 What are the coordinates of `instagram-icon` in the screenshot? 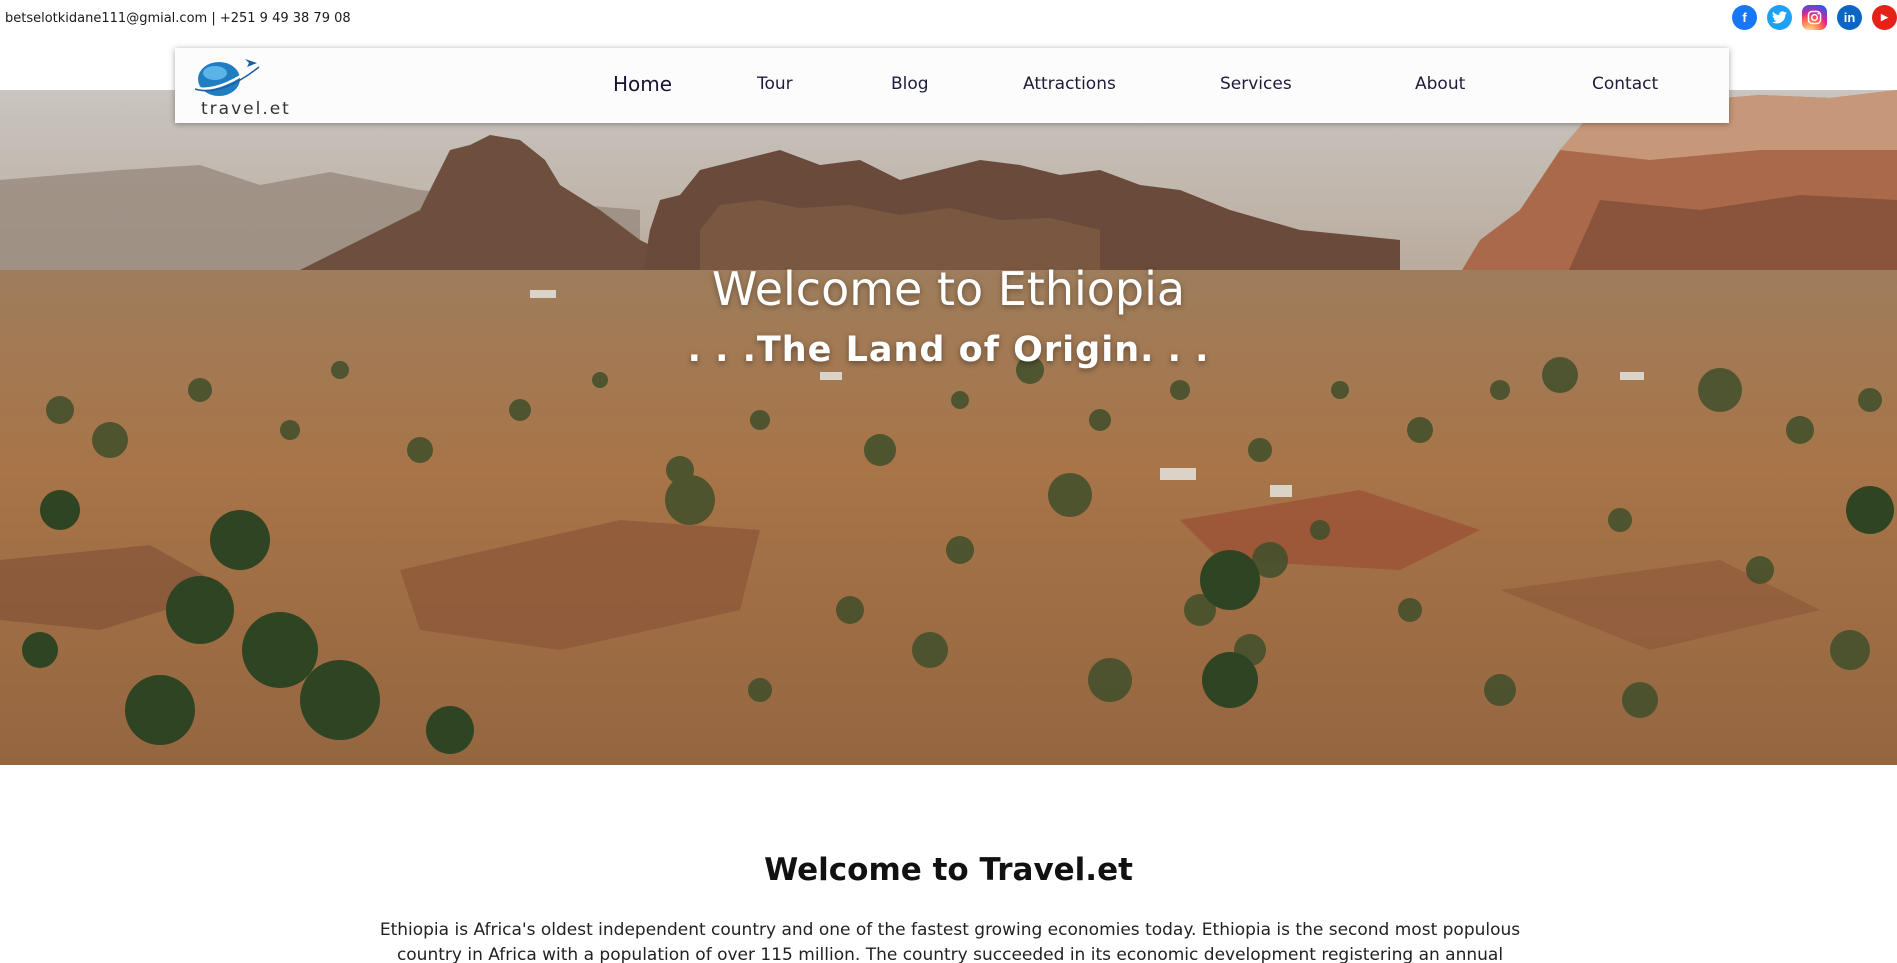 It's located at (1814, 17).